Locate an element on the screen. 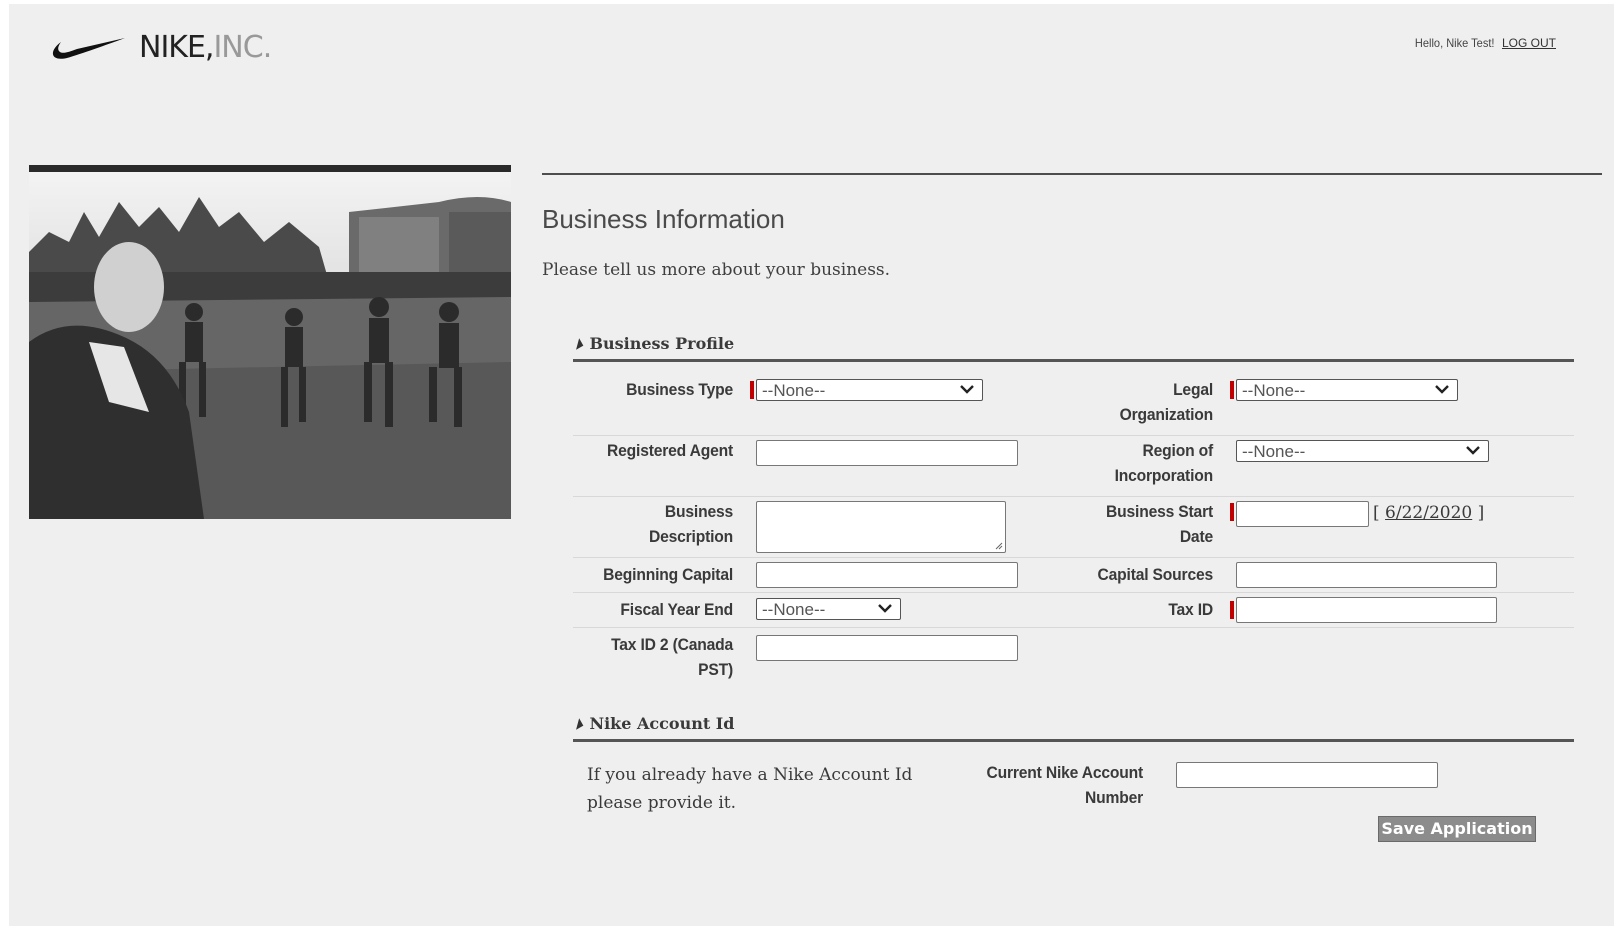 The height and width of the screenshot is (926, 1614). user-area: Hello, Nike Test! LOG OUT is located at coordinates (1482, 43).